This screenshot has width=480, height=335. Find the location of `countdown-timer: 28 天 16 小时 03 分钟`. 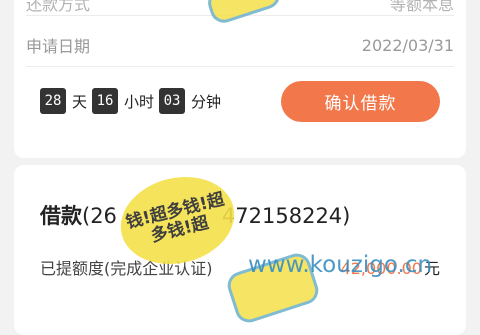

countdown-timer: 28 天 16 小时 03 分钟 is located at coordinates (133, 101).